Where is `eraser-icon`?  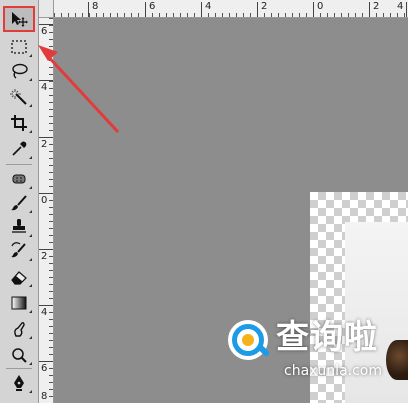
eraser-icon is located at coordinates (19, 278).